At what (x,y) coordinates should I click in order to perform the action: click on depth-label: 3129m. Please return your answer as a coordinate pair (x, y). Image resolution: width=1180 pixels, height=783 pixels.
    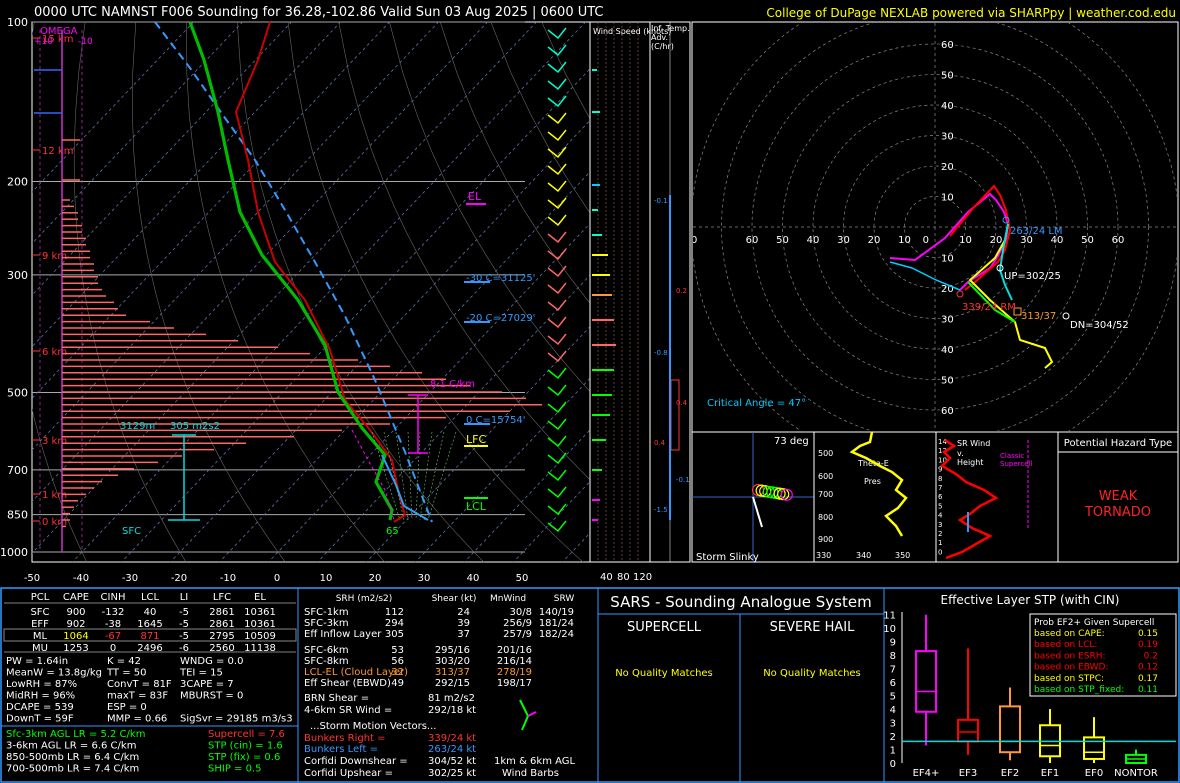
    Looking at the image, I should click on (137, 426).